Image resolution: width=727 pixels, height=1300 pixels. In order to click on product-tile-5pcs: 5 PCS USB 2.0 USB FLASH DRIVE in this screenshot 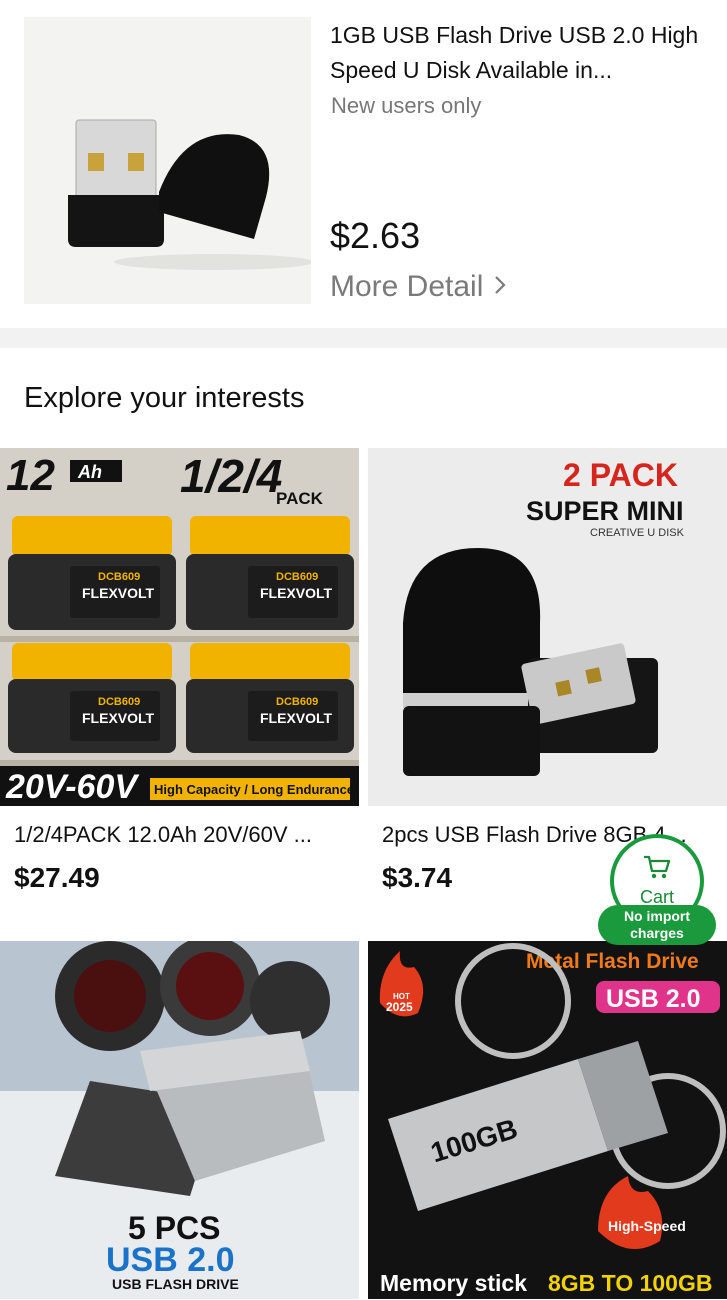, I will do `click(179, 1120)`.